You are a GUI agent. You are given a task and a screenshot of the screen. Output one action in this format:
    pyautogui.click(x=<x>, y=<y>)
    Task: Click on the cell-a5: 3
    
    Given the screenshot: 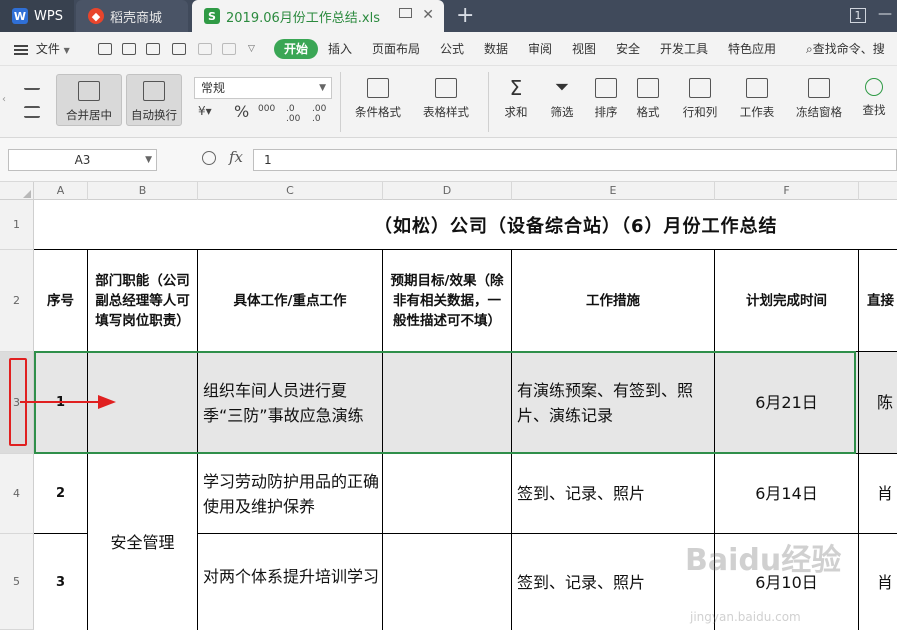 What is the action you would take?
    pyautogui.click(x=61, y=582)
    